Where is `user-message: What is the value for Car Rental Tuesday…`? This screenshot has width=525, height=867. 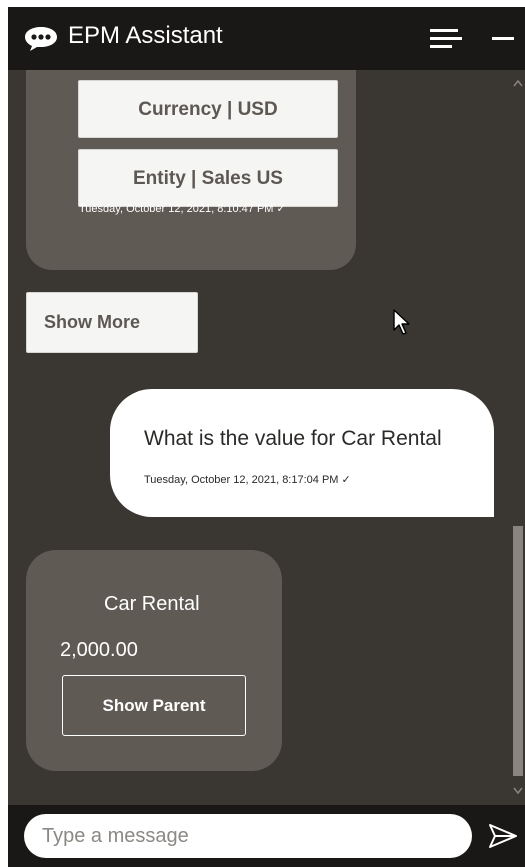
user-message: What is the value for Car Rental Tuesday… is located at coordinates (302, 453).